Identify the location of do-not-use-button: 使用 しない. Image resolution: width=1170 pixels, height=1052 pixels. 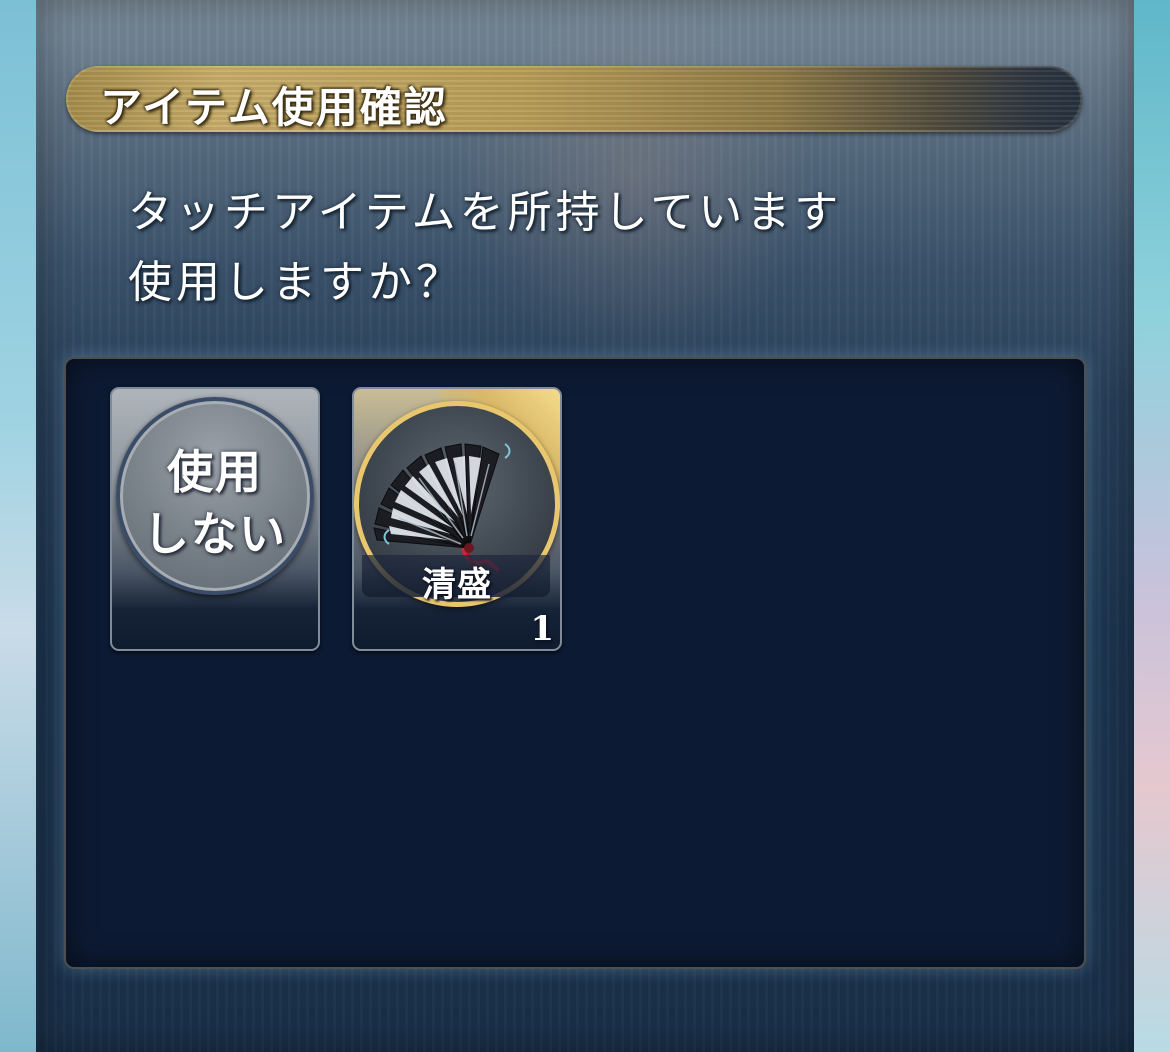
(215, 519).